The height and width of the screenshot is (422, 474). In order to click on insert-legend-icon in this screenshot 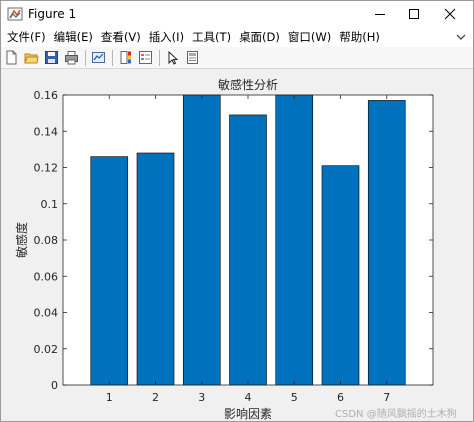, I will do `click(145, 57)`.